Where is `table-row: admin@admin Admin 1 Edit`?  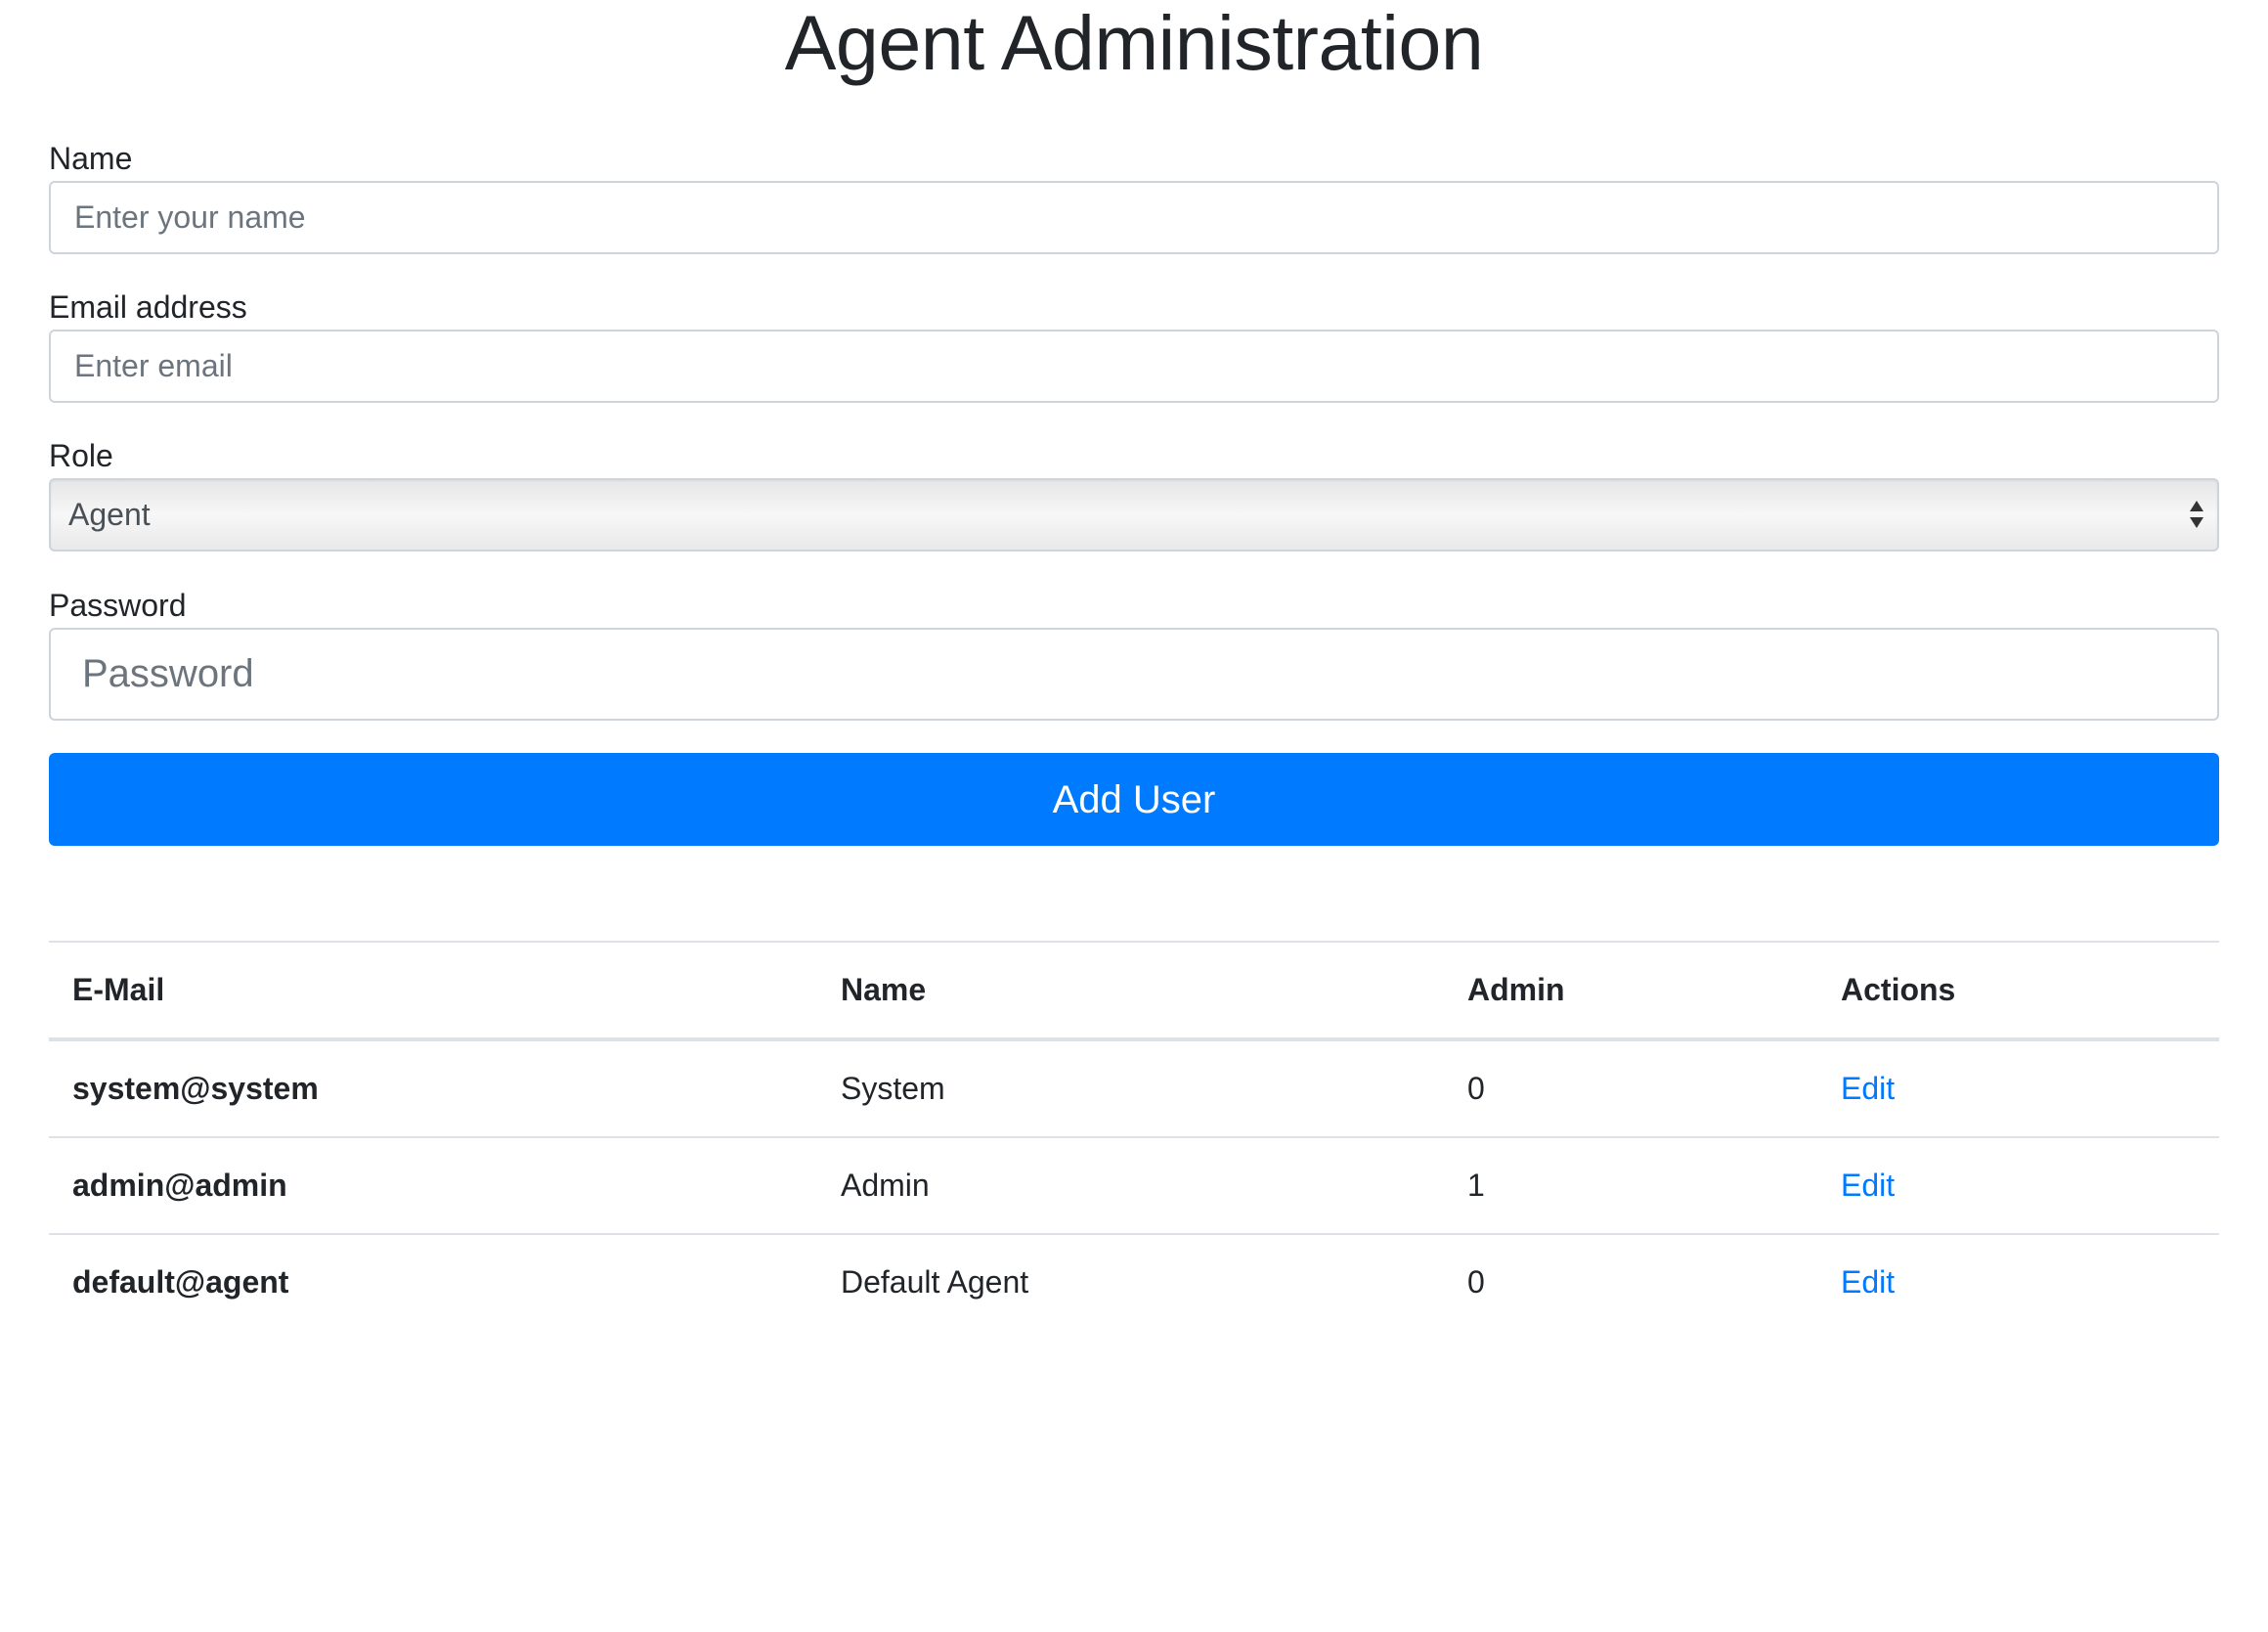
table-row: admin@admin Admin 1 Edit is located at coordinates (1134, 1186).